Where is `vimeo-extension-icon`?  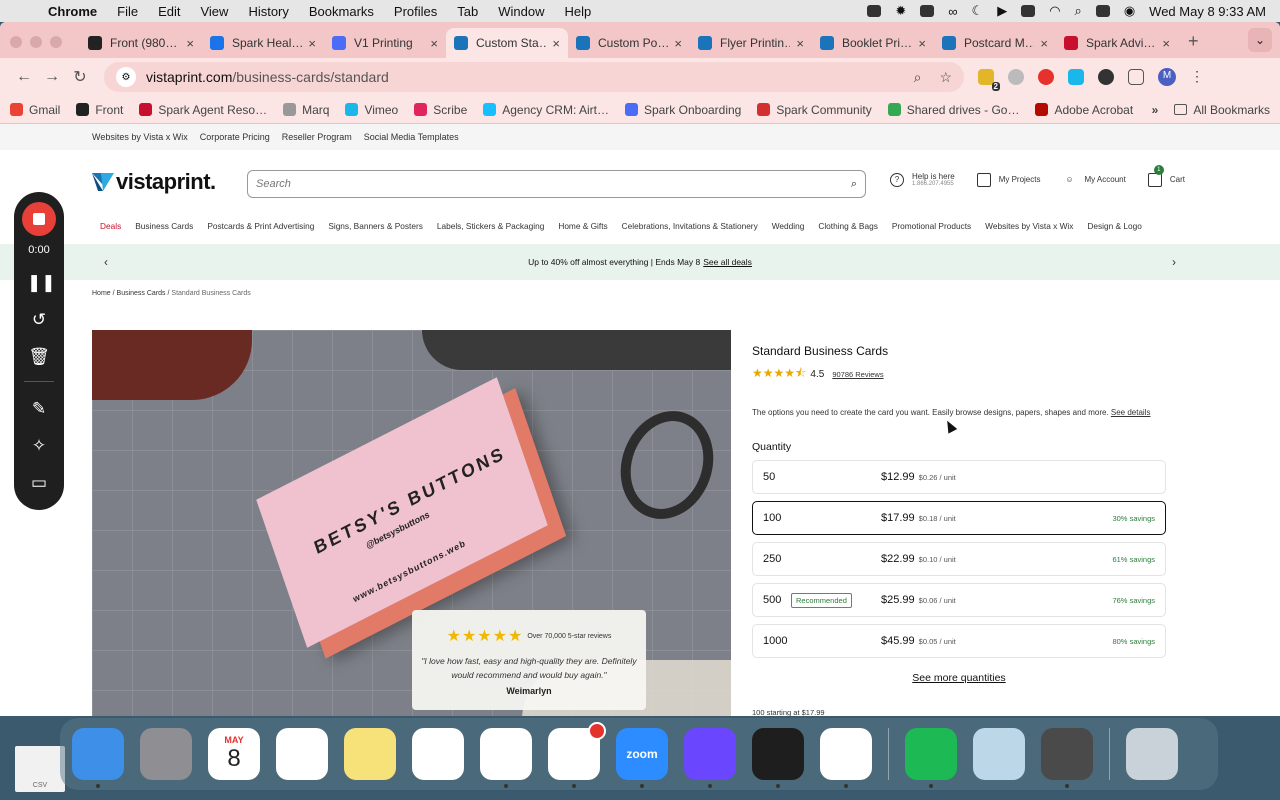 vimeo-extension-icon is located at coordinates (1076, 77).